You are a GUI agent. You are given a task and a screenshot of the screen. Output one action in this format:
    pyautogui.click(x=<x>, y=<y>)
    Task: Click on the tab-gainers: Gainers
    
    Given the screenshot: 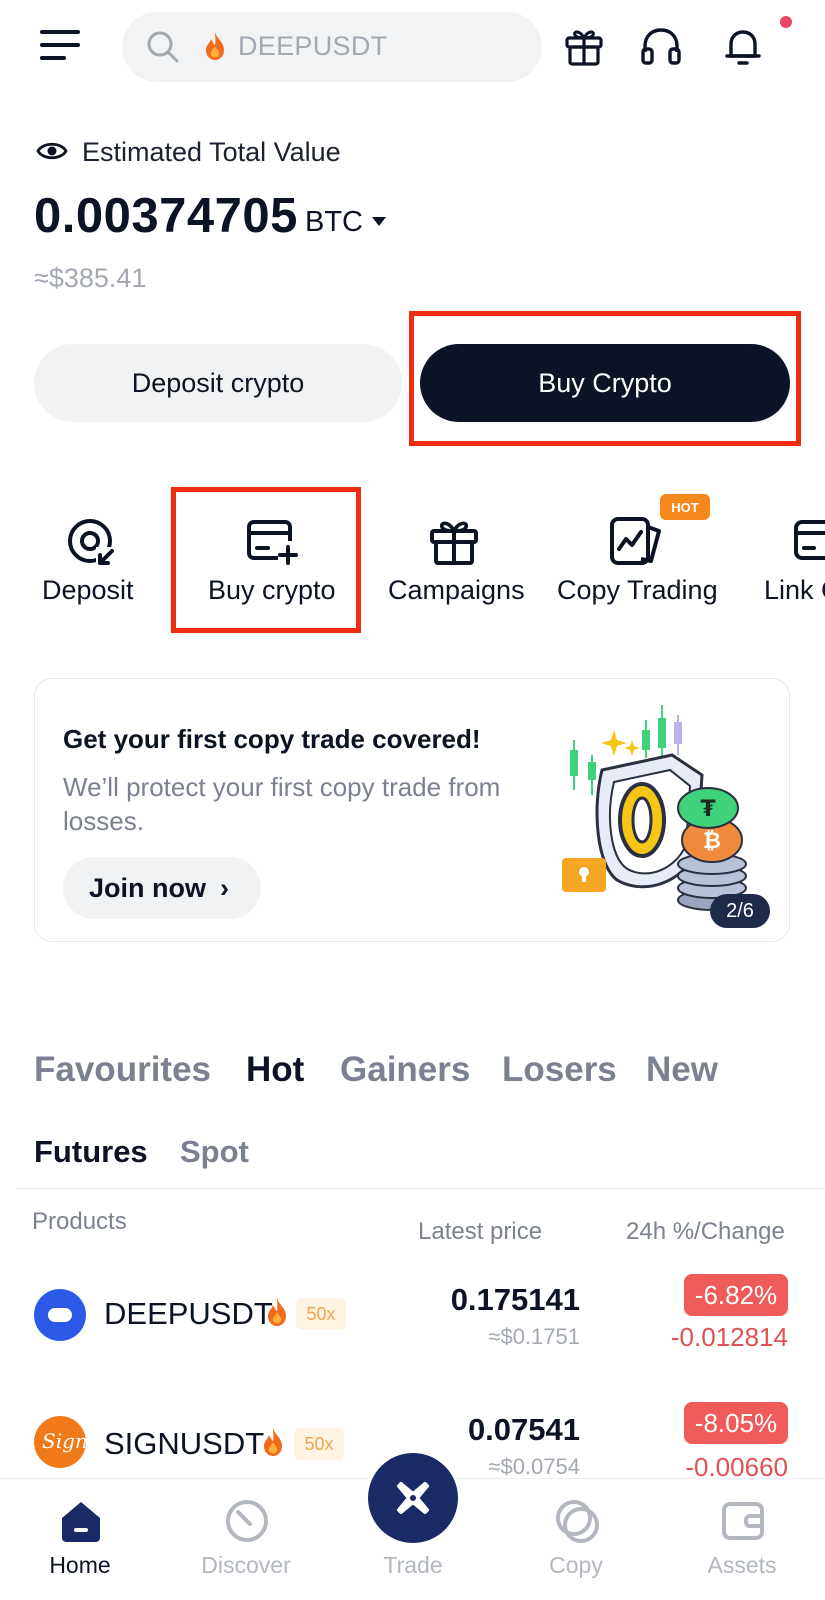 What is the action you would take?
    pyautogui.click(x=405, y=1070)
    